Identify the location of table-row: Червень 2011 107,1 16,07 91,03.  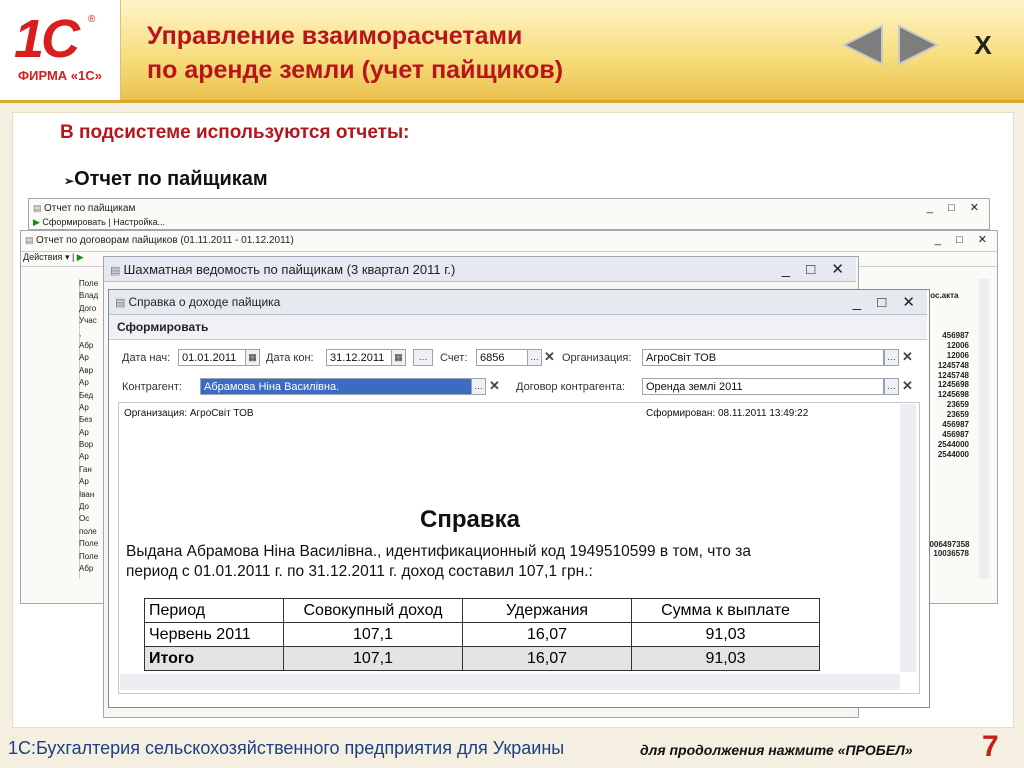
(482, 634).